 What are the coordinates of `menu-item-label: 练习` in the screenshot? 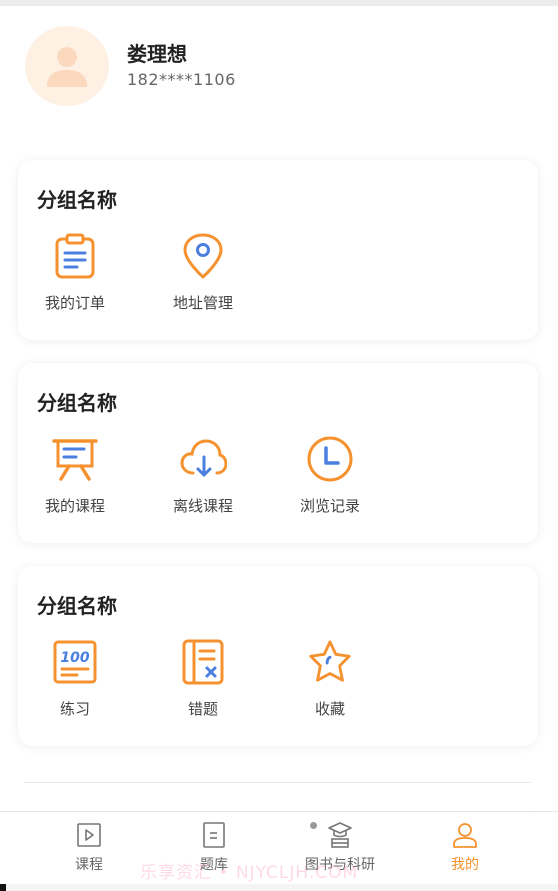 It's located at (74, 709).